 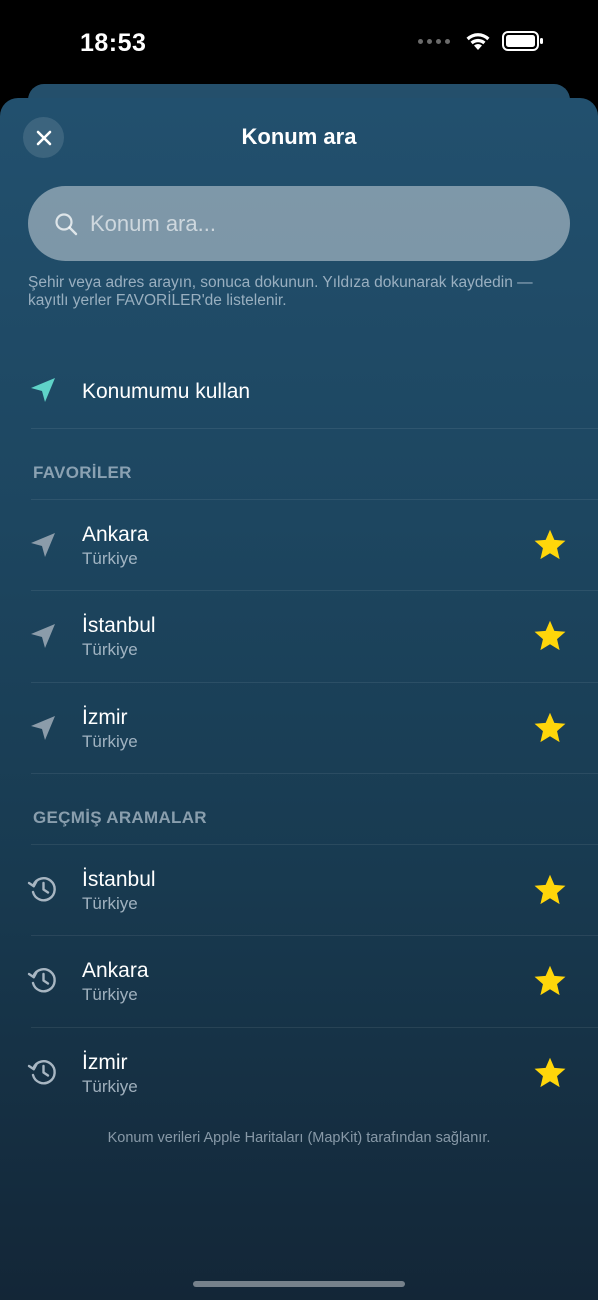 What do you see at coordinates (119, 625) in the screenshot?
I see `favorite-title: İstanbul` at bounding box center [119, 625].